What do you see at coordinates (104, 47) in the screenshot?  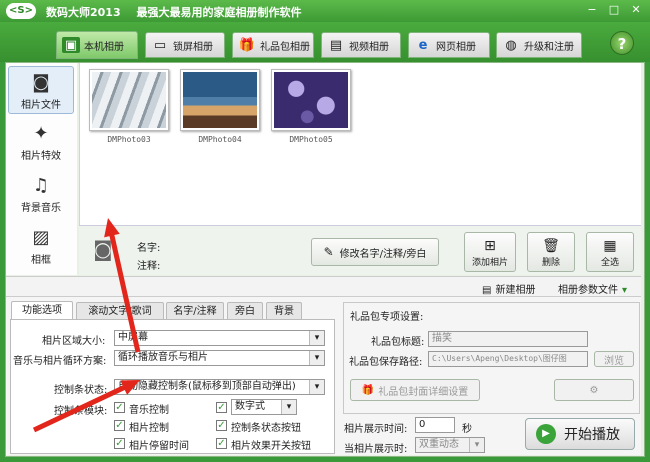 I see `tab-label: 本机相册` at bounding box center [104, 47].